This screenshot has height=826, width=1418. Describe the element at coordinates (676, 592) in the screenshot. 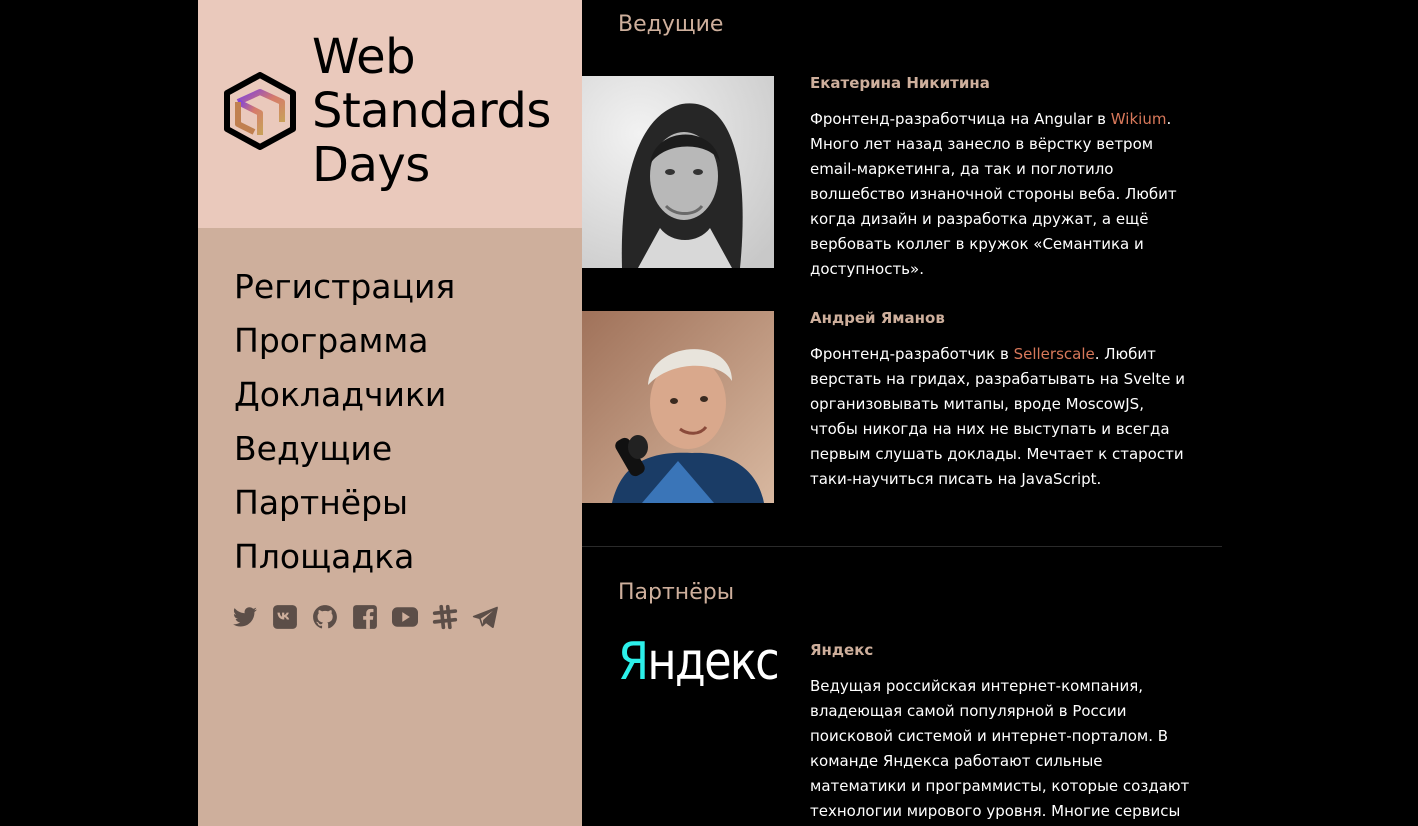

I see `section-title-partners: Партнёры` at that location.